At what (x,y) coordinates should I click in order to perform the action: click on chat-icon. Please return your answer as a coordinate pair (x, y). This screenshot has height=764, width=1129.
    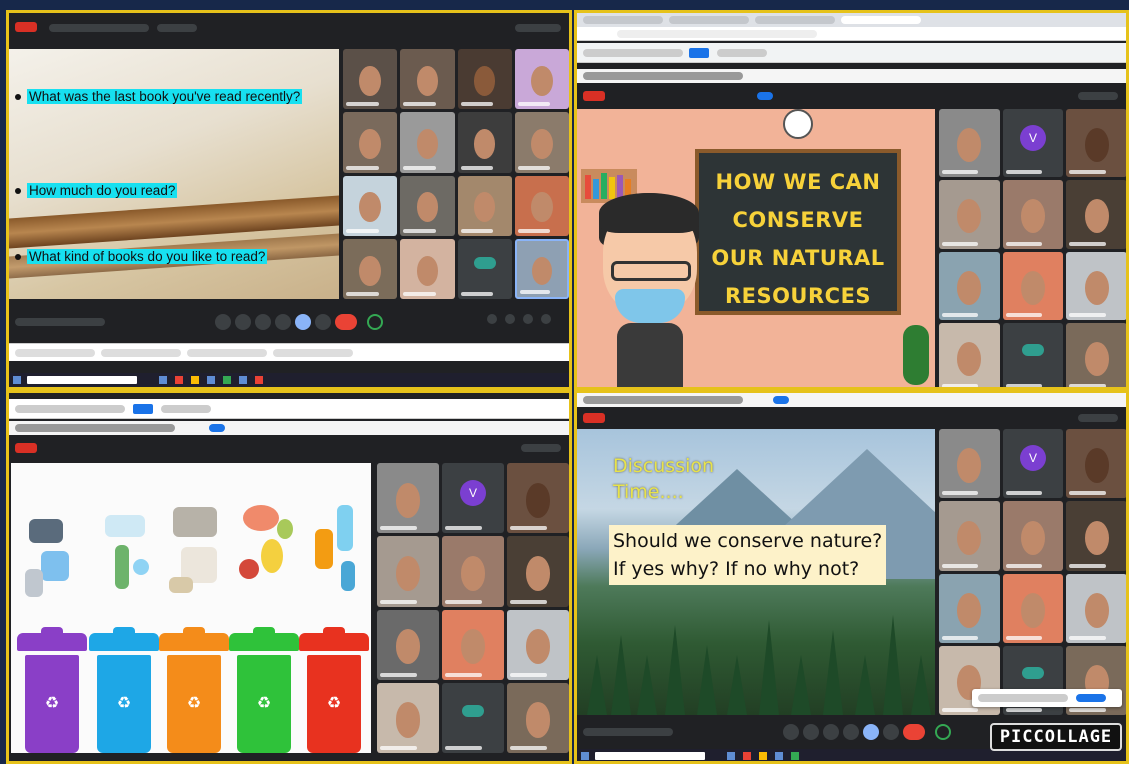
    Looking at the image, I should click on (528, 319).